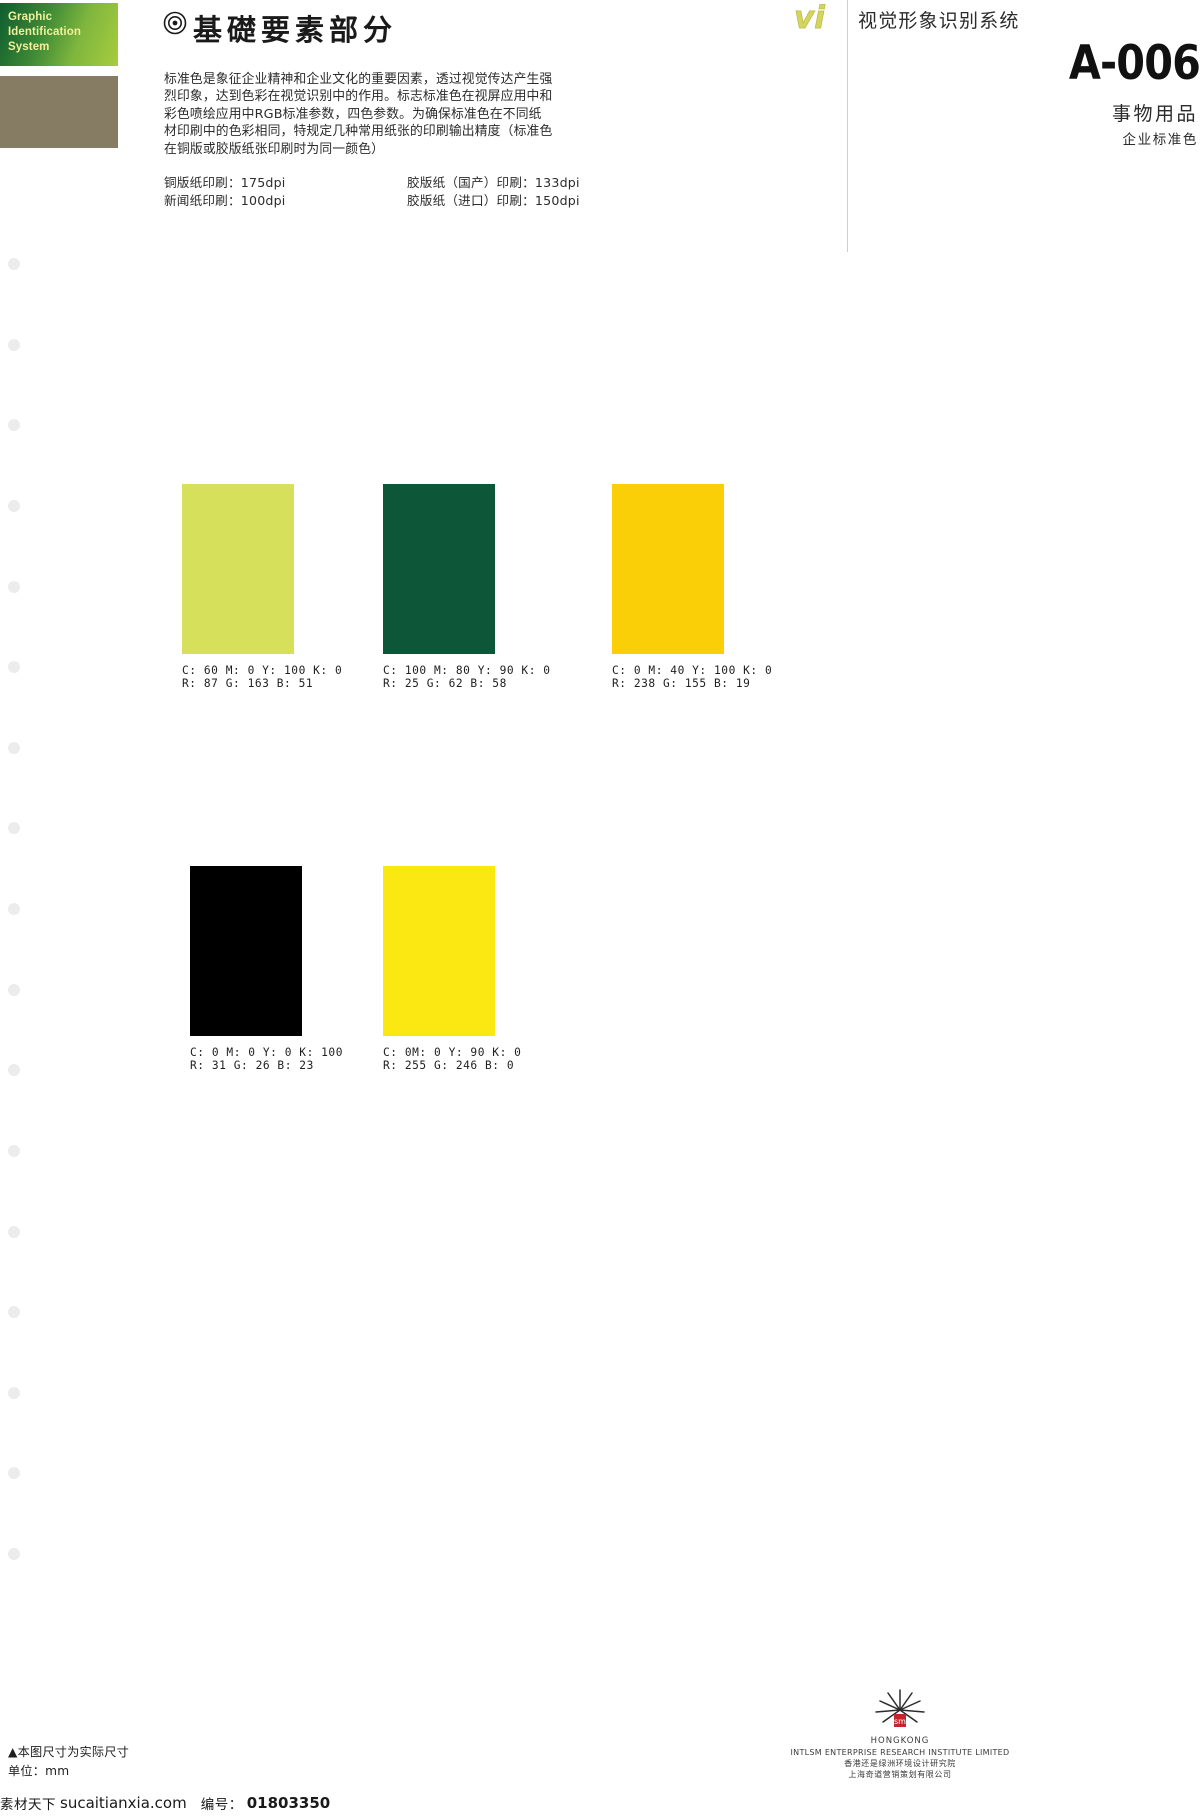 This screenshot has height=1818, width=1200. I want to click on rgb-value: R: 238 G: 155 B: 19, so click(681, 684).